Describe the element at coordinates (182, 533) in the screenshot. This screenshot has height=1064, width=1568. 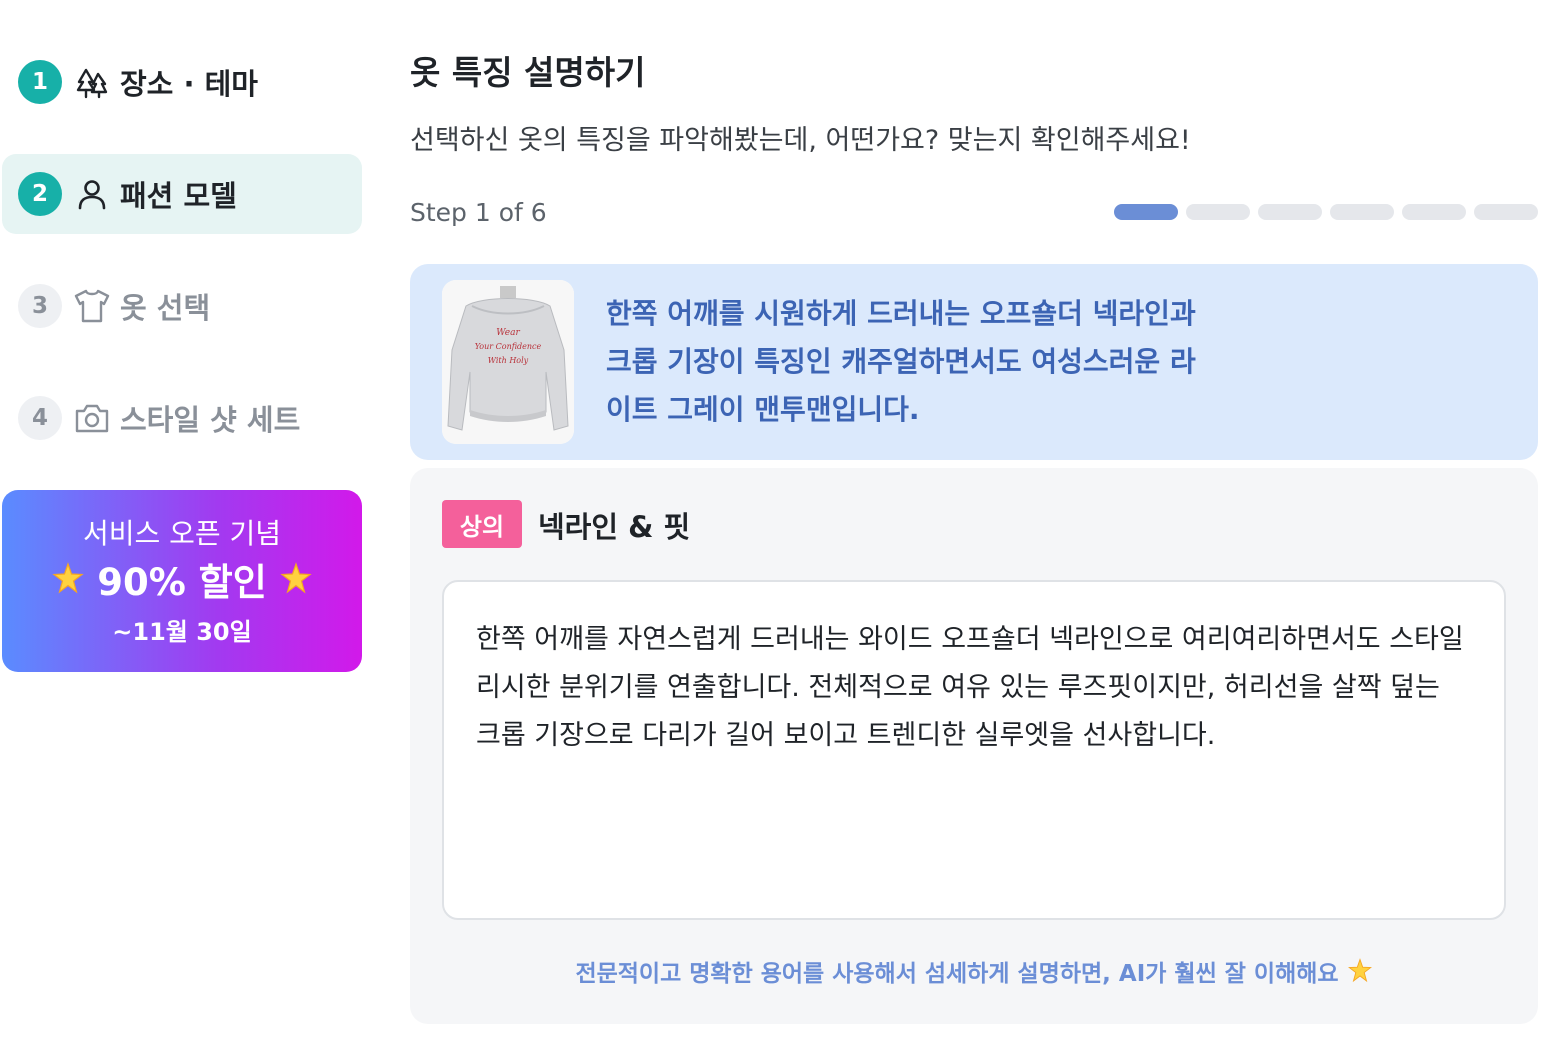
I see `promo-line-1: 서비스 오픈 기념` at that location.